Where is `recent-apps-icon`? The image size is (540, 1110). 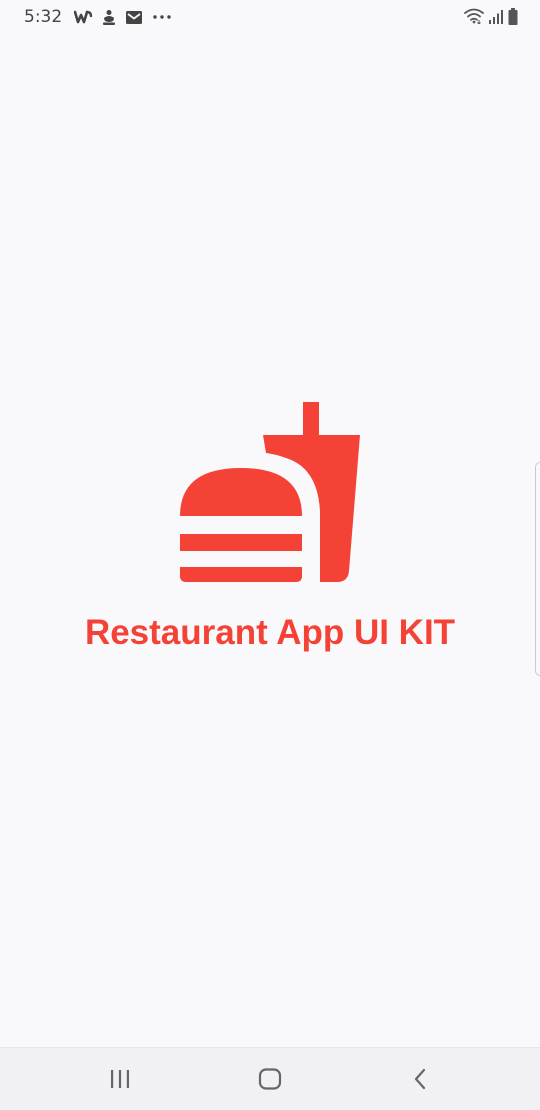
recent-apps-icon is located at coordinates (120, 1079).